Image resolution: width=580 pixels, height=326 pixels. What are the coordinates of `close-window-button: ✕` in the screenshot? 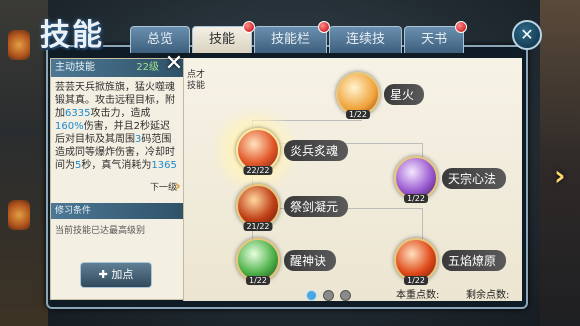 It's located at (527, 35).